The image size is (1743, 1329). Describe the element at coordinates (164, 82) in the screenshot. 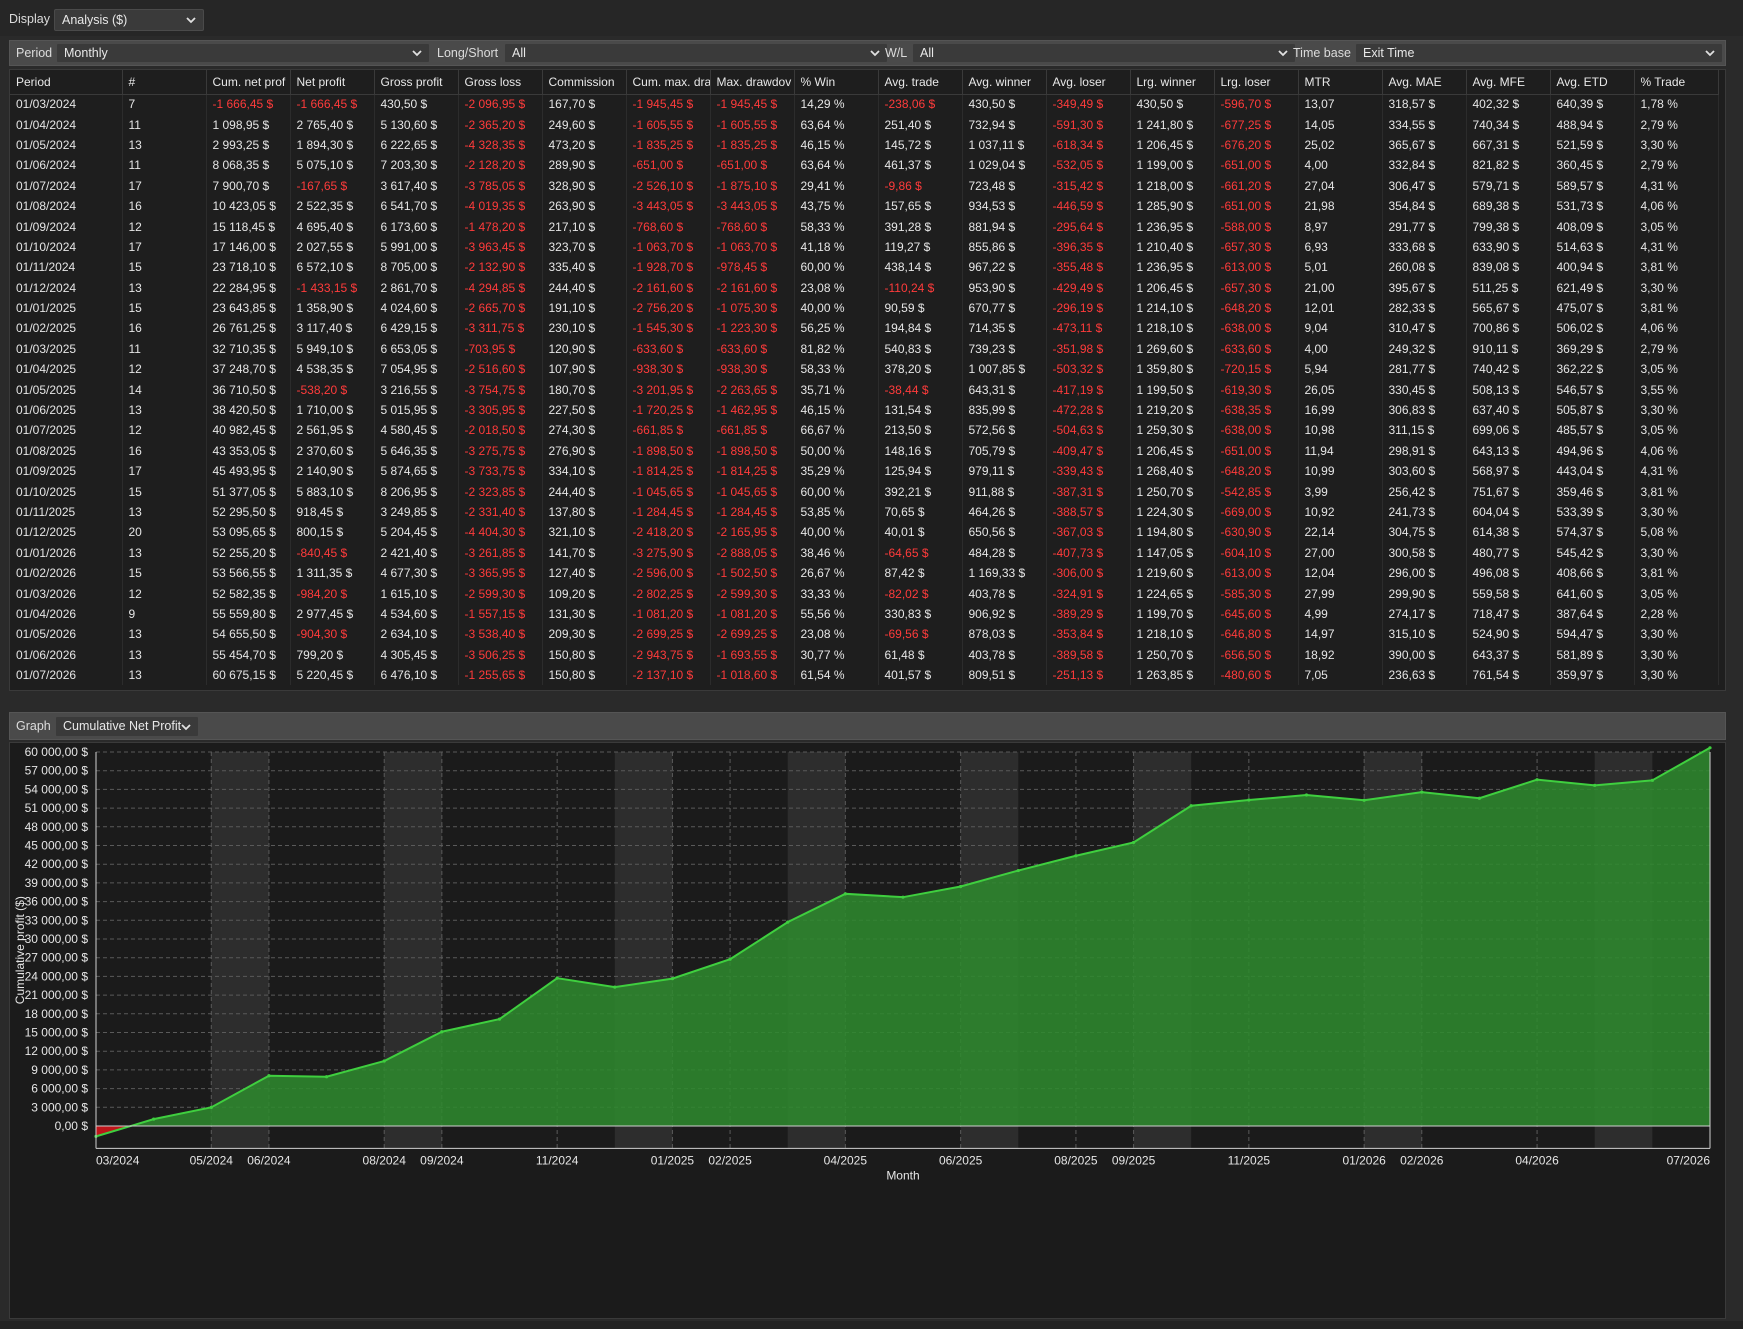

I see `column-header: #` at that location.